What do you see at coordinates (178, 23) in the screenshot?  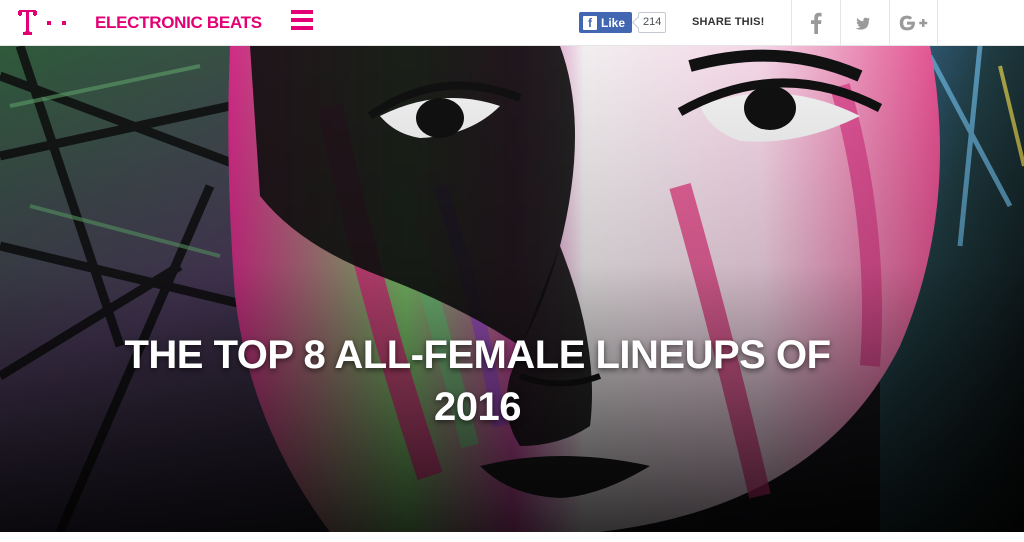 I see `brand-name: ELECTRONIC BEATS` at bounding box center [178, 23].